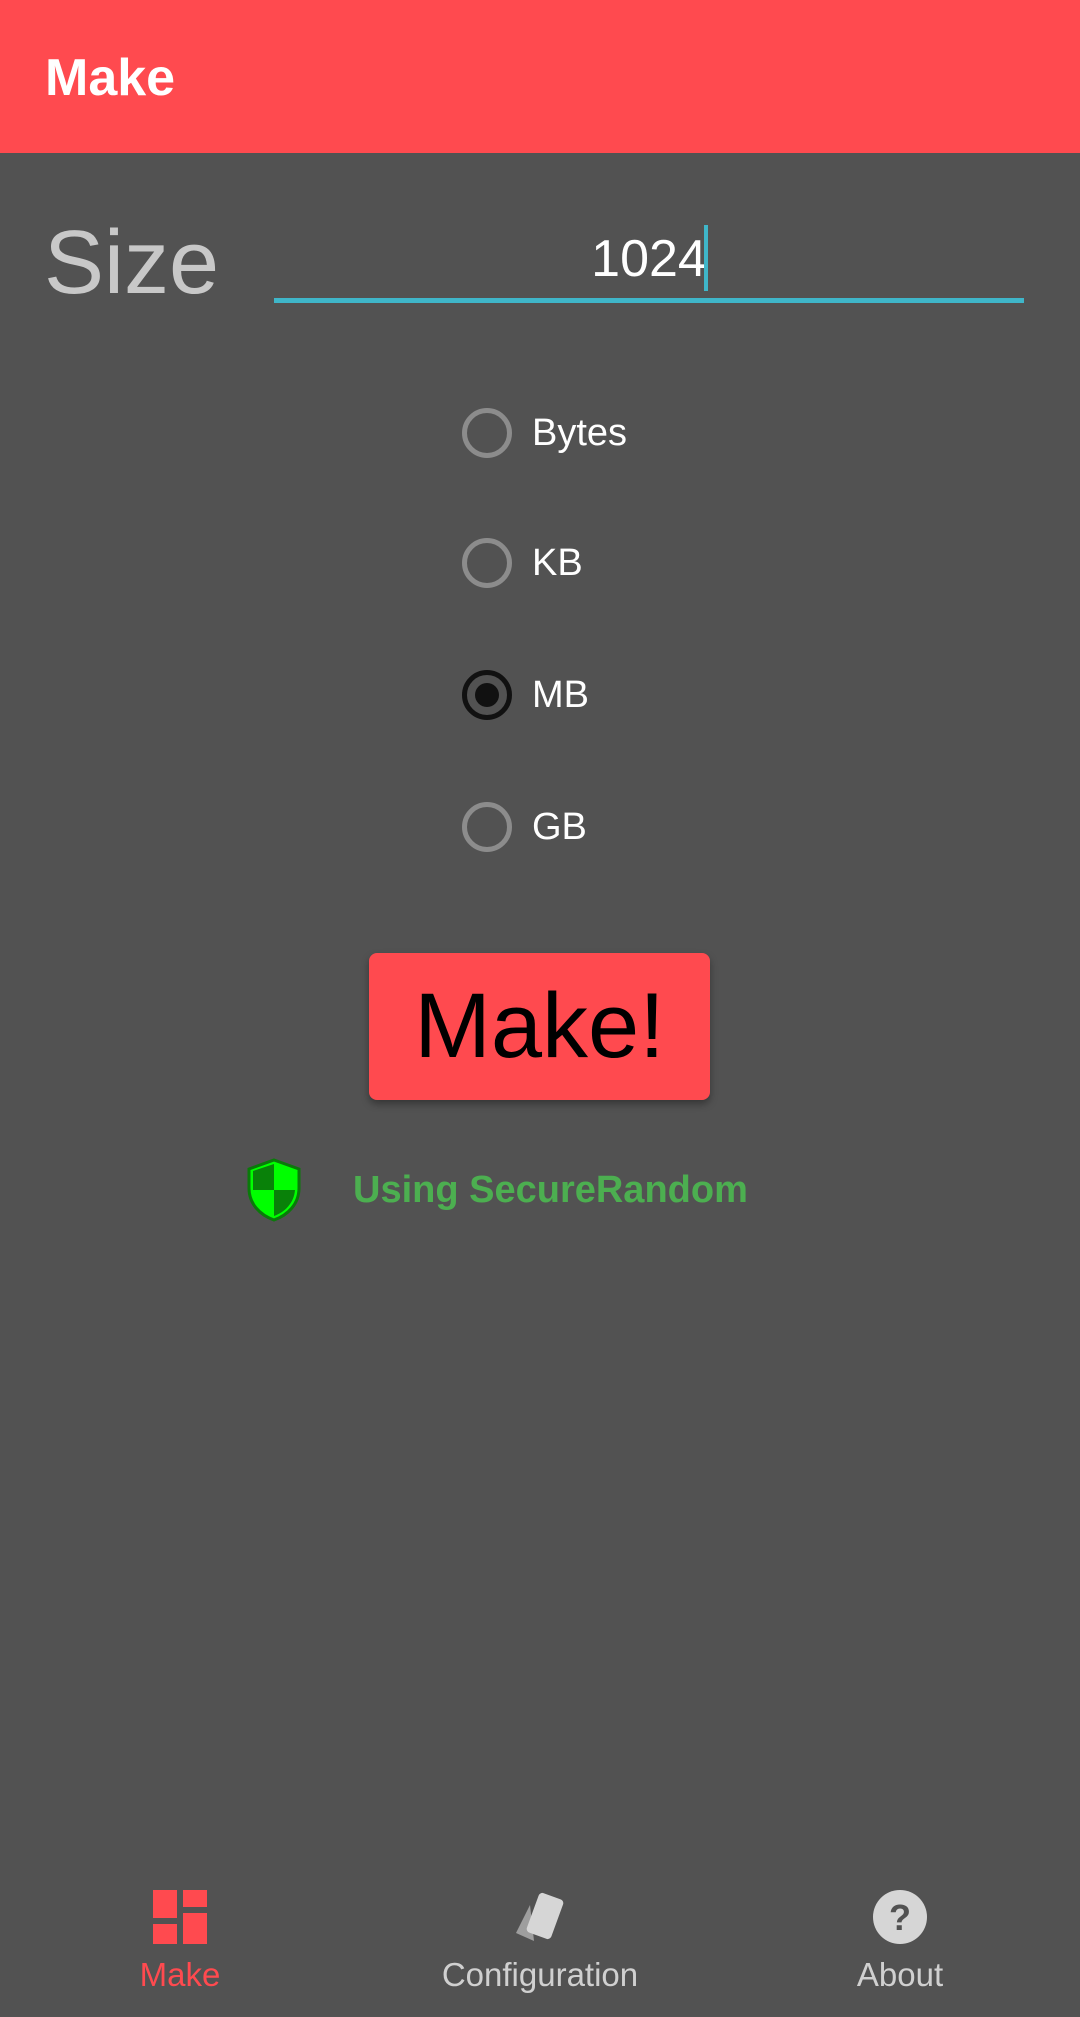 This screenshot has height=2017, width=1080. Describe the element at coordinates (524, 827) in the screenshot. I see `radio-gb: GB` at that location.